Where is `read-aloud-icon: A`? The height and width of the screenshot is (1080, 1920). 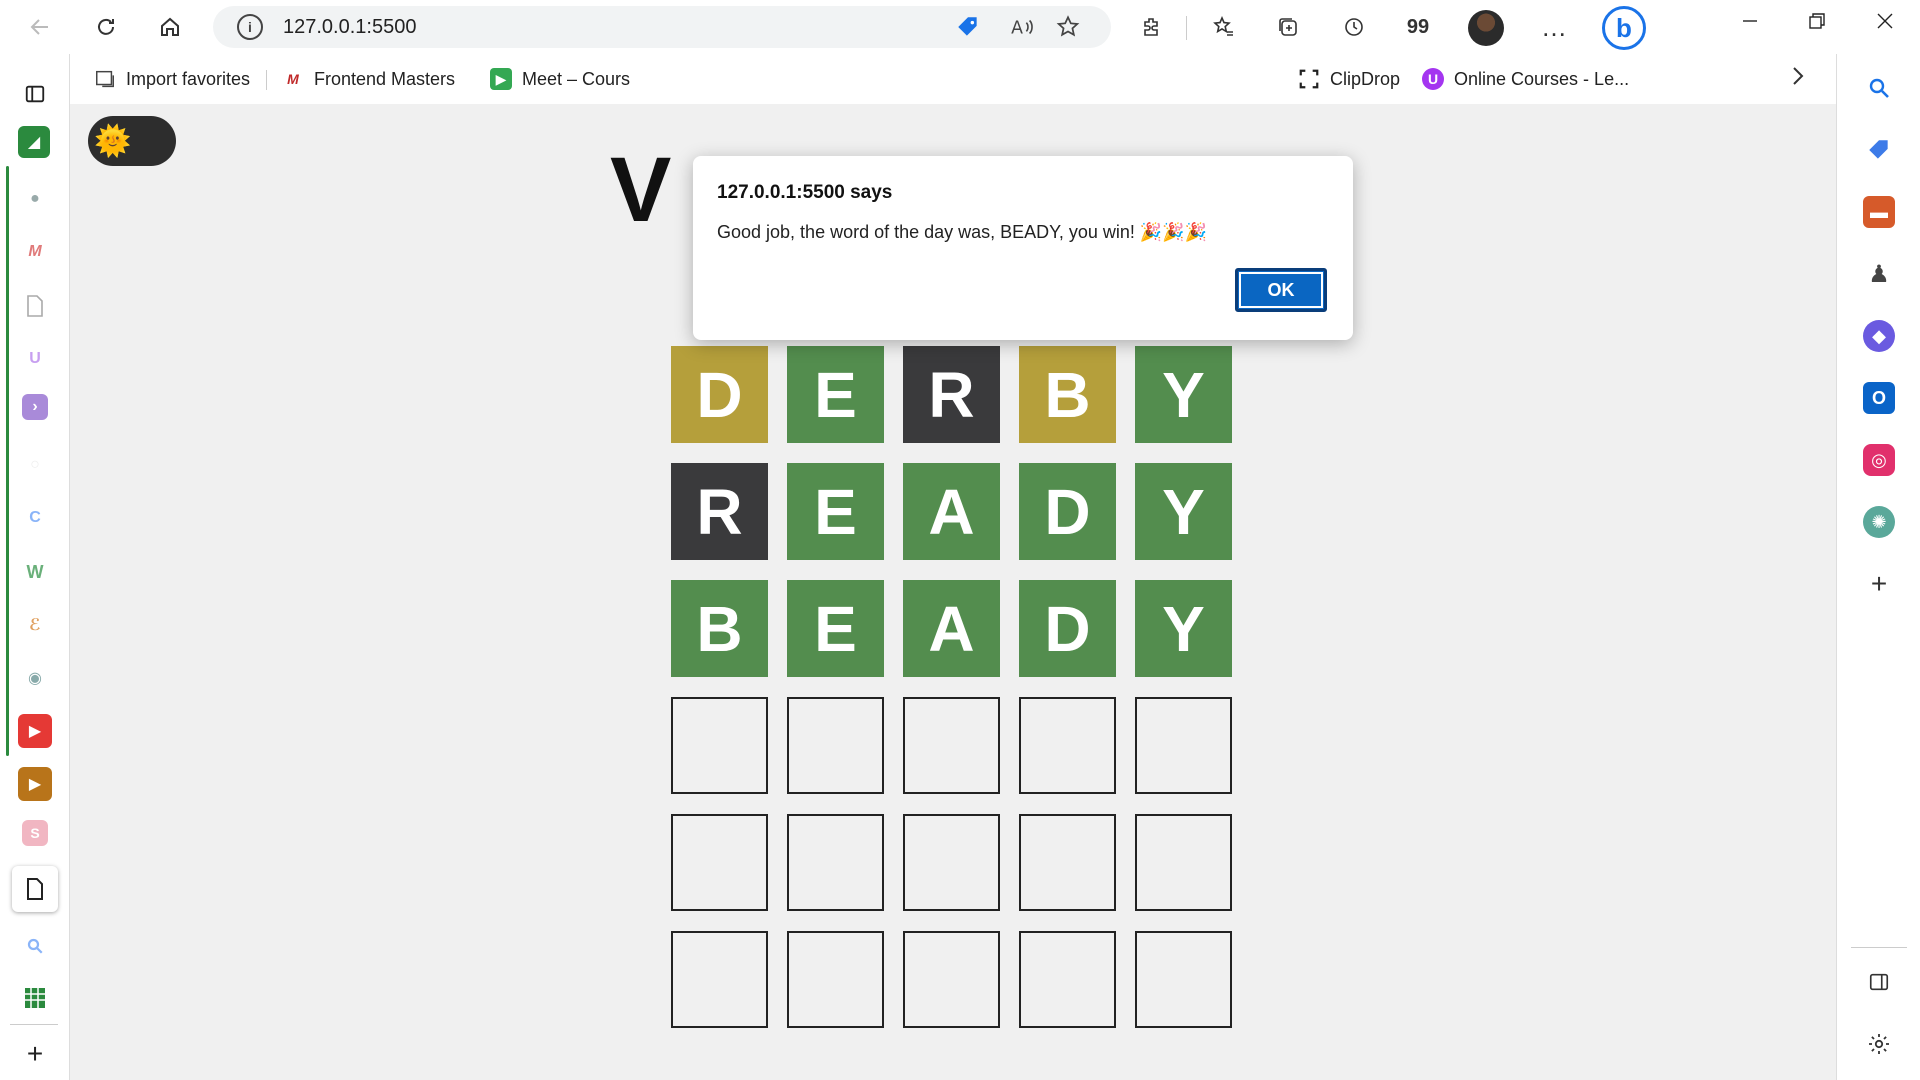
read-aloud-icon: A is located at coordinates (1022, 30).